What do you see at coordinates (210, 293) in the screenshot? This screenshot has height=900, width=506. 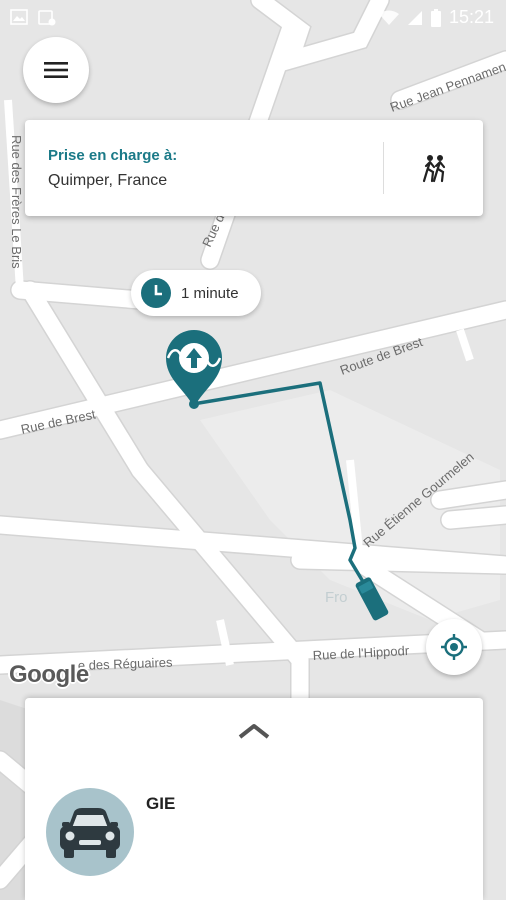 I see `eta-text: 1 minute` at bounding box center [210, 293].